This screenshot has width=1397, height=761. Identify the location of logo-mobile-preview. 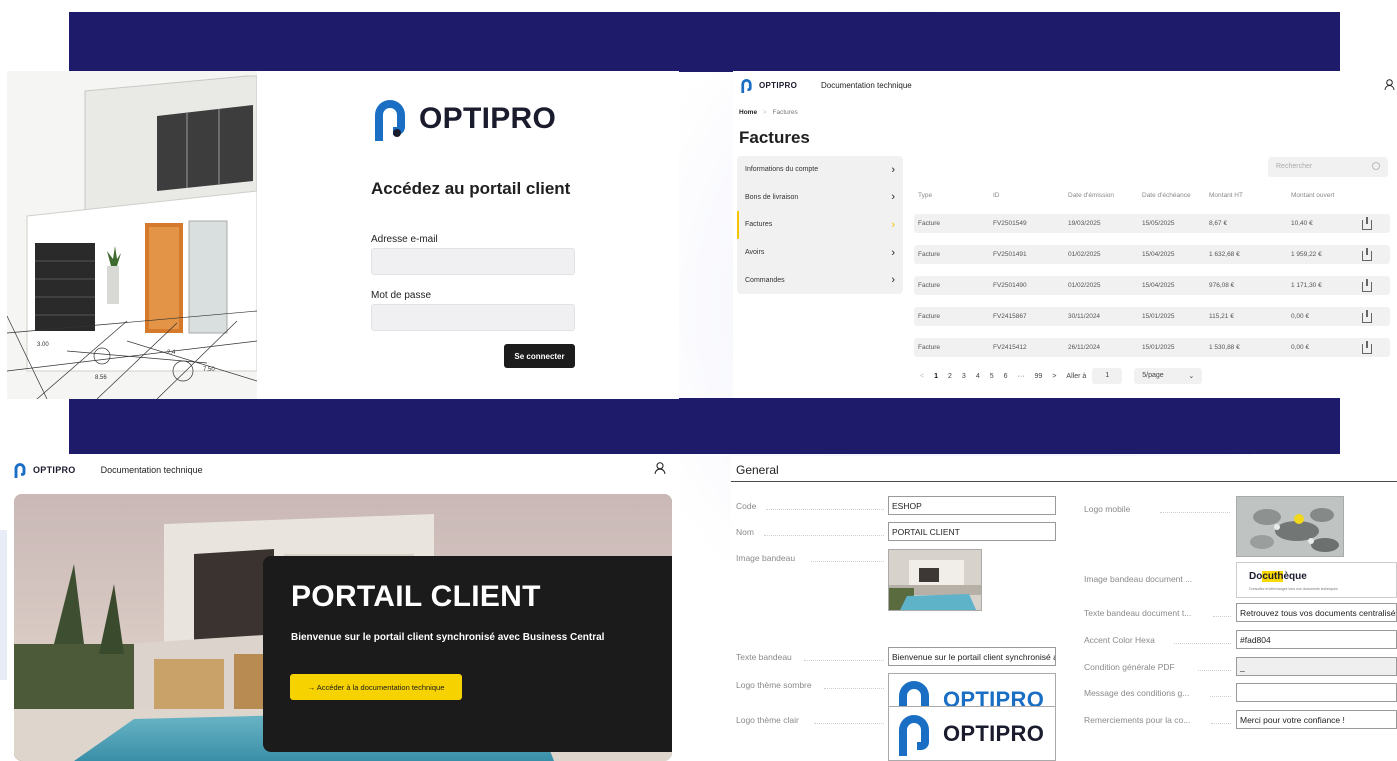
(1290, 526).